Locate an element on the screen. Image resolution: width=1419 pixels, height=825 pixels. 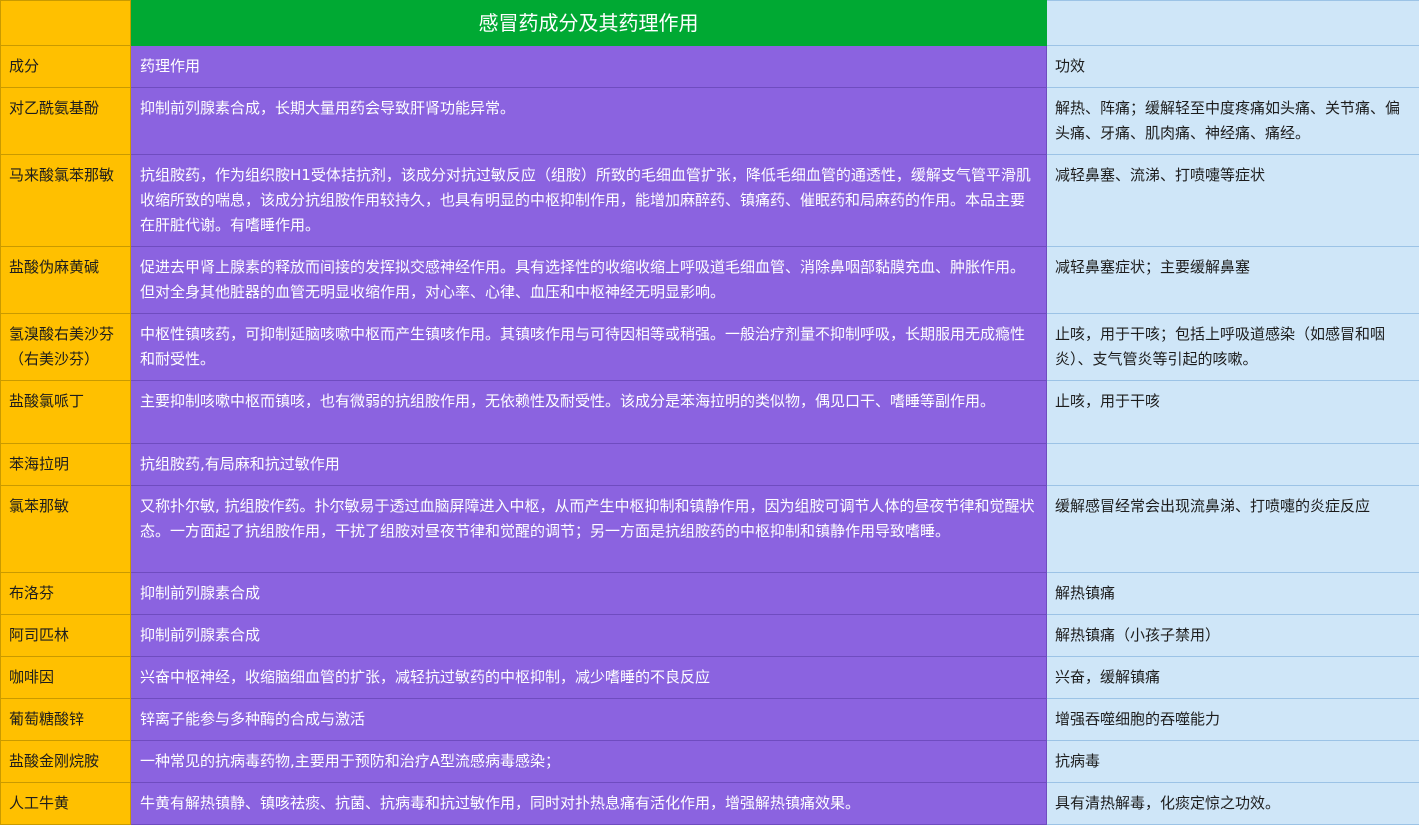
table-row: 阿司匹林 抑制前列腺素合成 解热镇痛（小孩子禁用） is located at coordinates (710, 636).